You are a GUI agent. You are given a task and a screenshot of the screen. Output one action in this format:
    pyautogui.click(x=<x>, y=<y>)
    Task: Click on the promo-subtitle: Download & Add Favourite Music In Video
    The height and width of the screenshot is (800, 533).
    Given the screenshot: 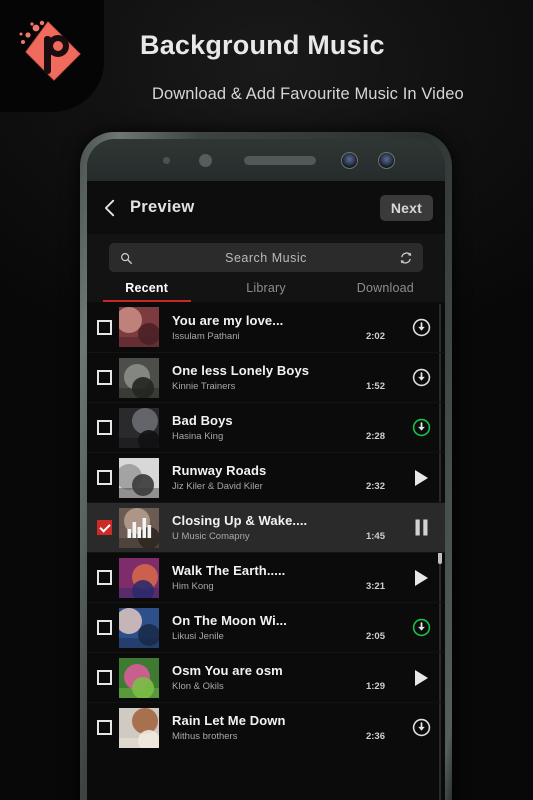 What is the action you would take?
    pyautogui.click(x=308, y=94)
    